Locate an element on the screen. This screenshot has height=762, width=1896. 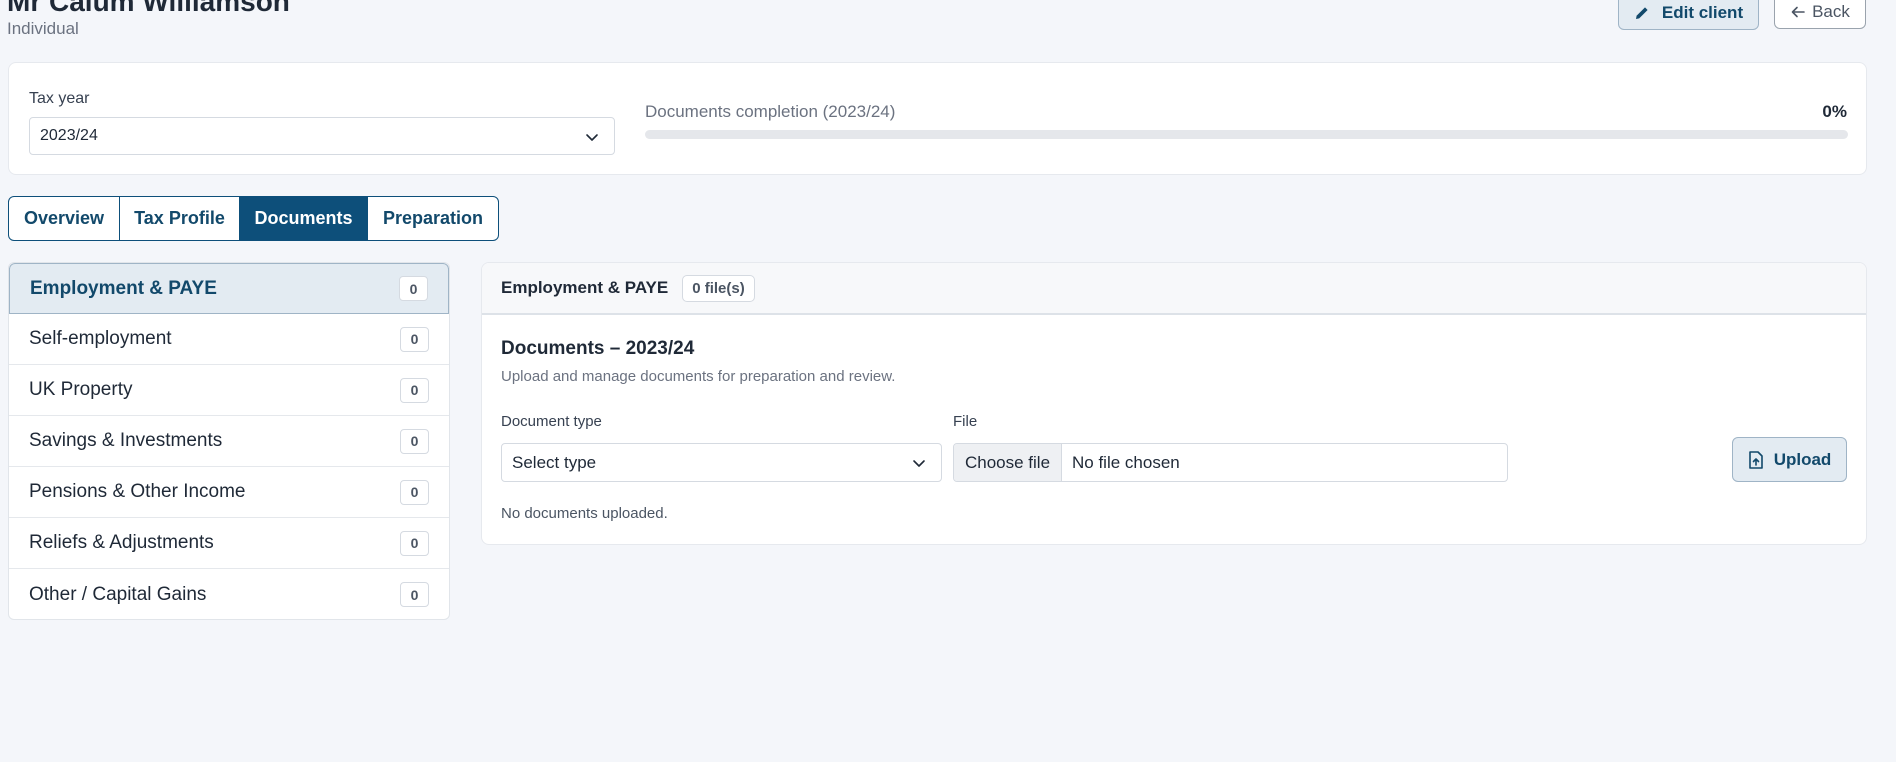
document-type-label: Document type is located at coordinates (551, 421).